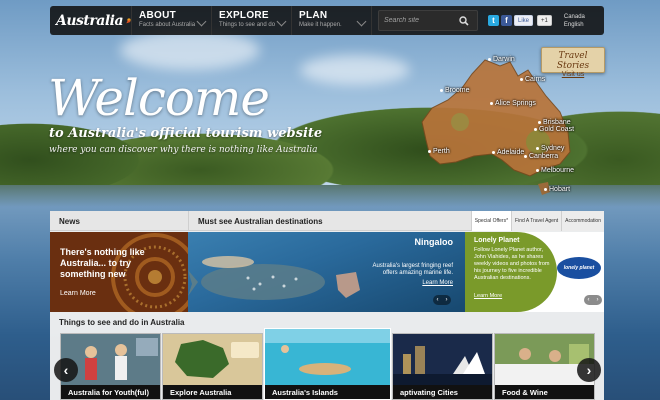 The width and height of the screenshot is (660, 400). Describe the element at coordinates (252, 20) in the screenshot. I see `nav-explore: EXPLORE Things to see and do` at that location.